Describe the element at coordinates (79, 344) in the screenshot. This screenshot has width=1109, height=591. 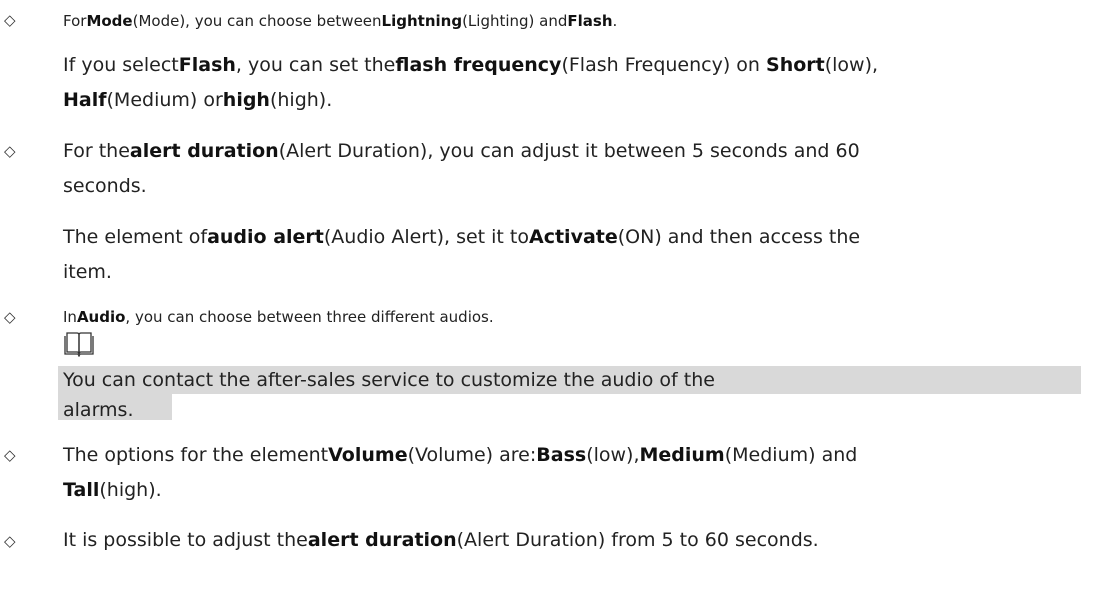
I see `book-note-icon` at that location.